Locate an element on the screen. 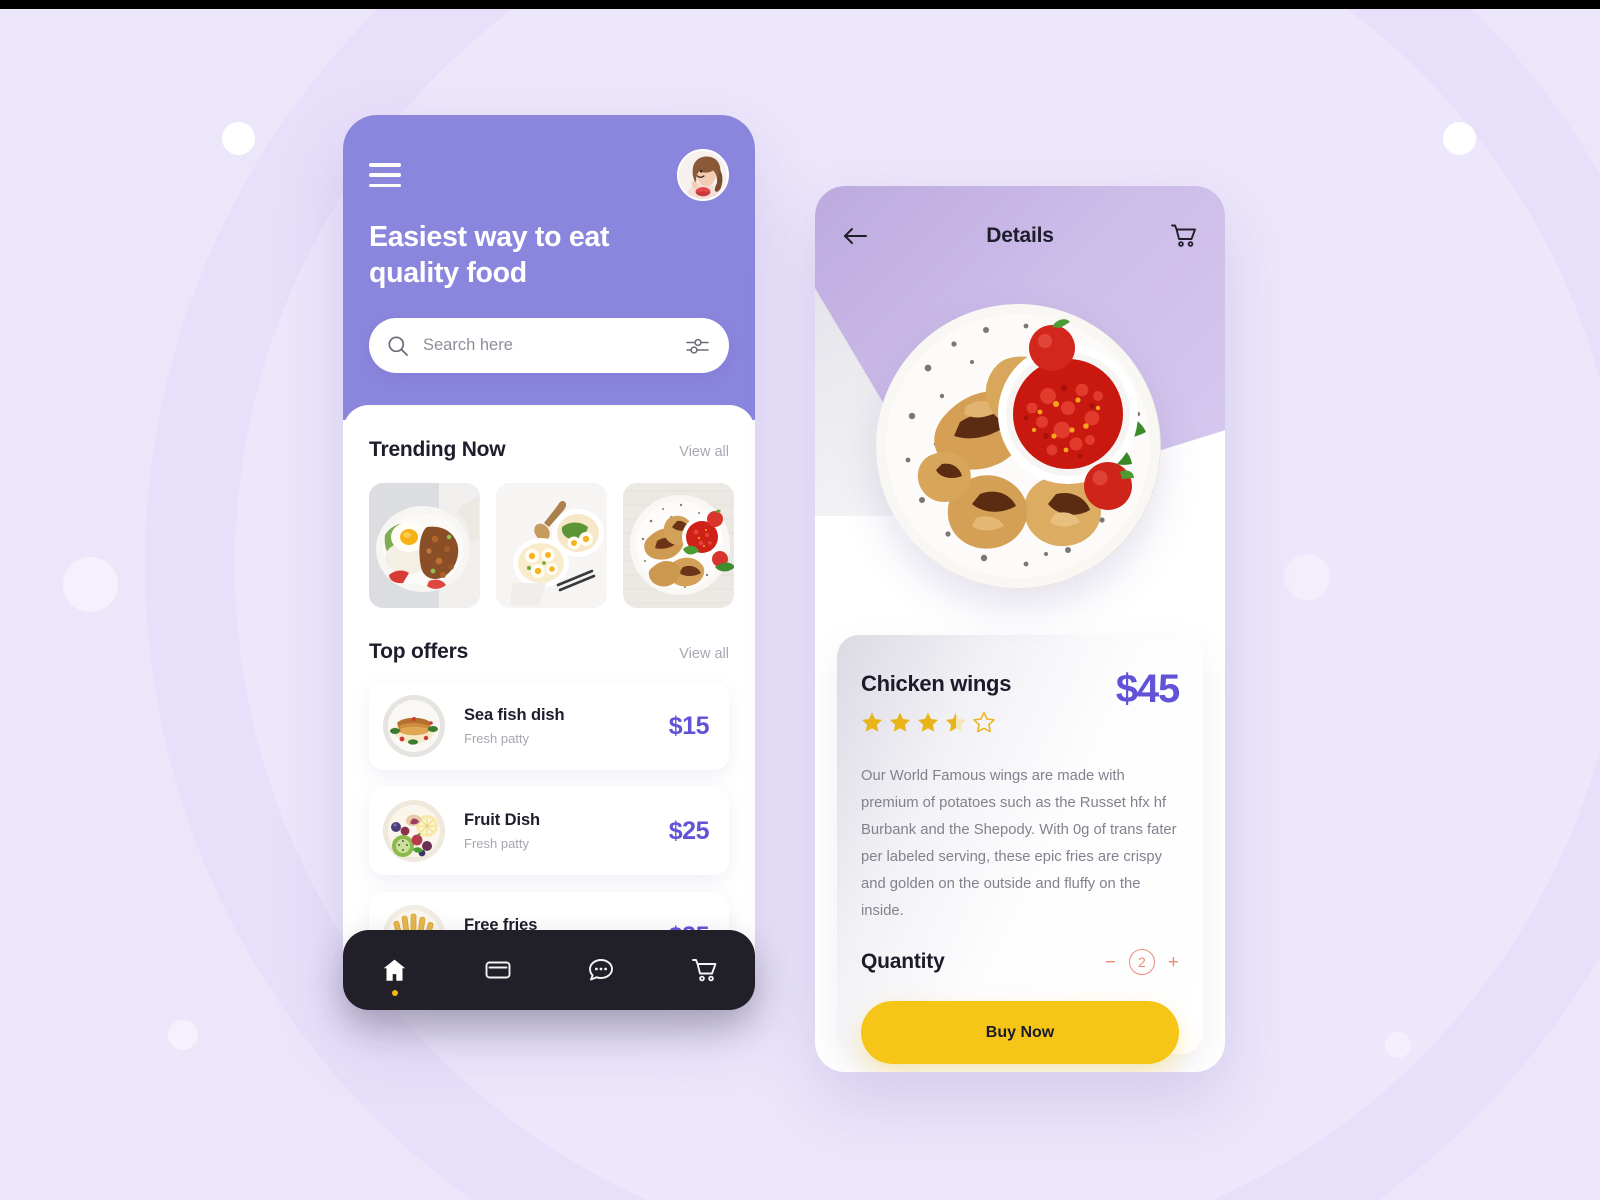 This screenshot has width=1600, height=1200. filter-sliders-icon is located at coordinates (697, 346).